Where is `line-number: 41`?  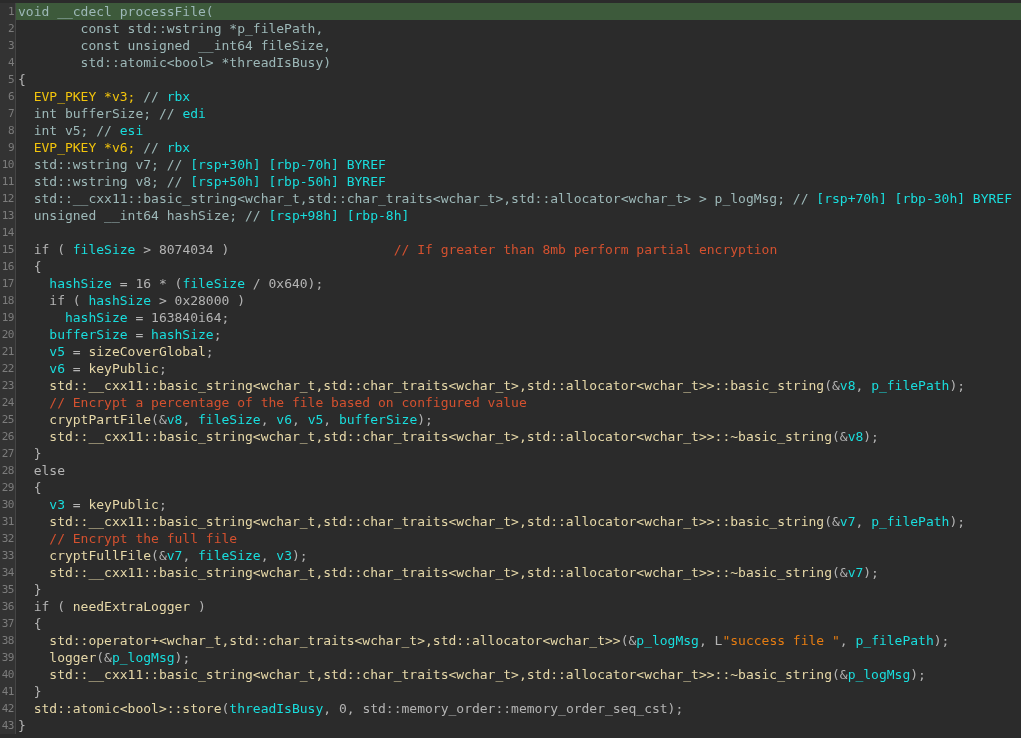 line-number: 41 is located at coordinates (8, 691).